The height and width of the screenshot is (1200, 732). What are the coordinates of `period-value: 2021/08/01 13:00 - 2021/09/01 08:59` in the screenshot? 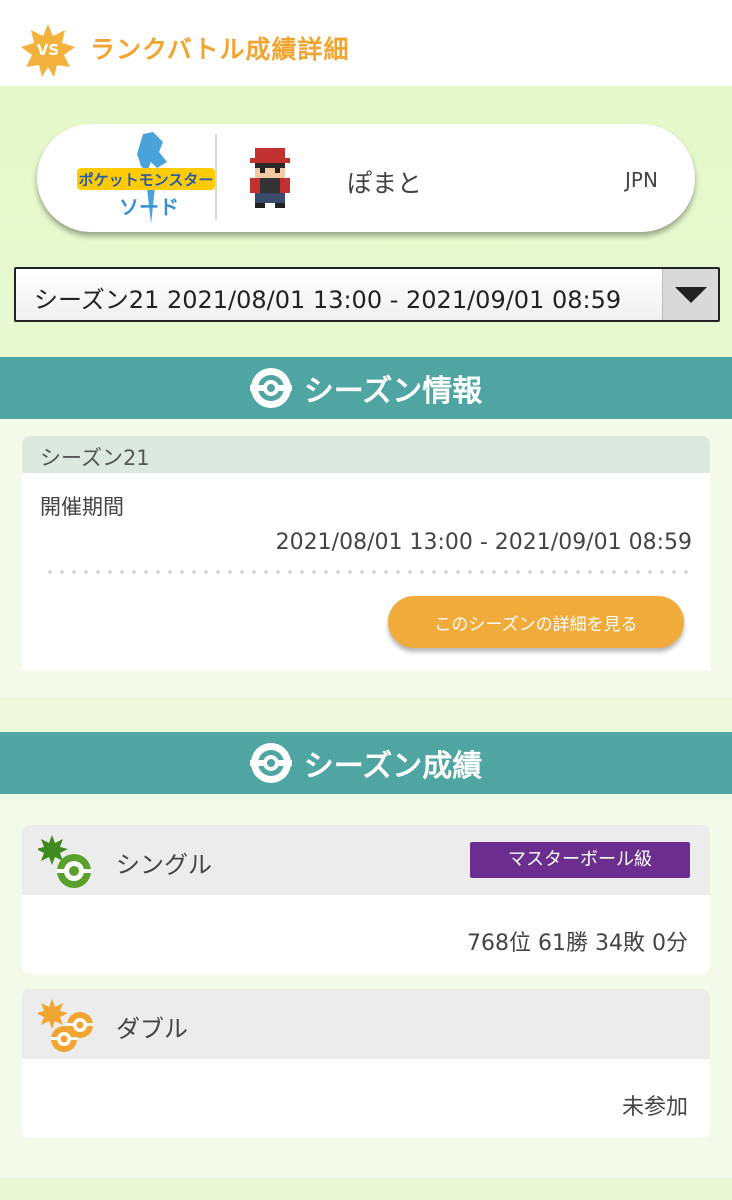 It's located at (483, 542).